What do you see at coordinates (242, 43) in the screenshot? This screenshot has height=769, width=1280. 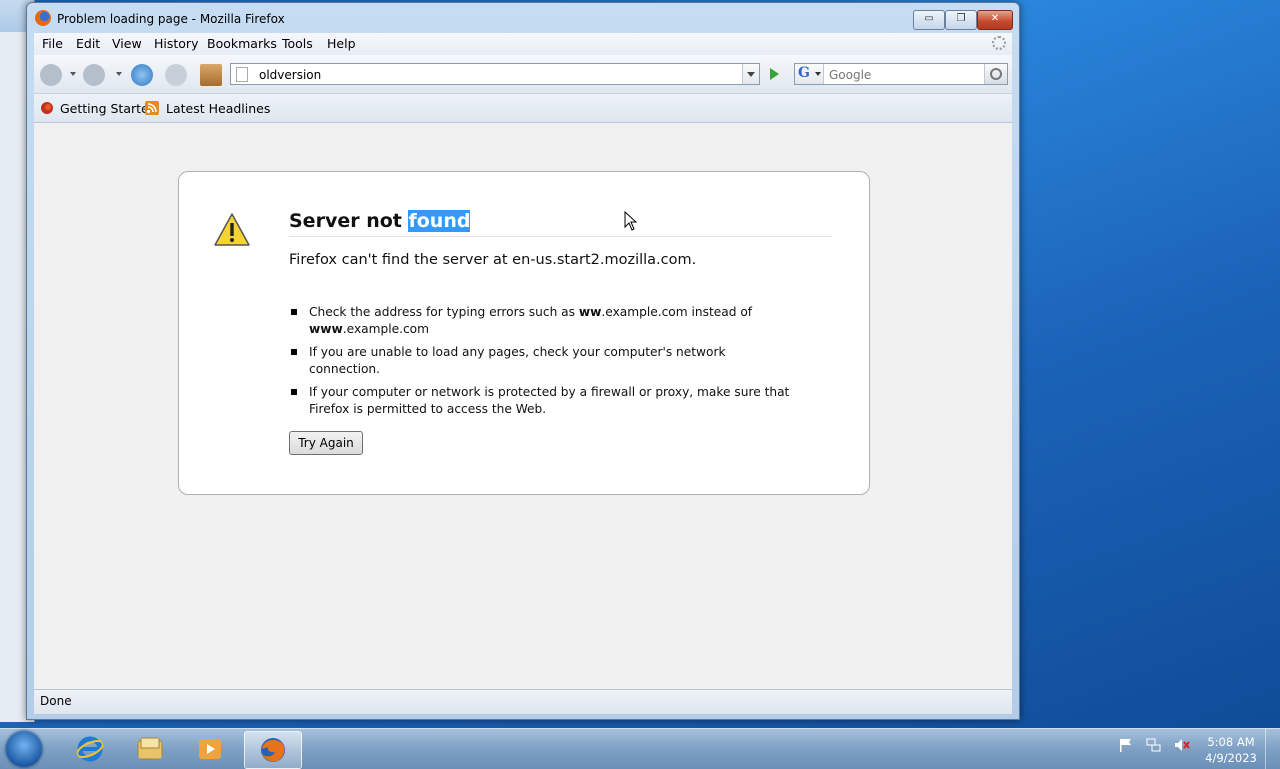 I see `menu-bookmarks: Bookmarks` at bounding box center [242, 43].